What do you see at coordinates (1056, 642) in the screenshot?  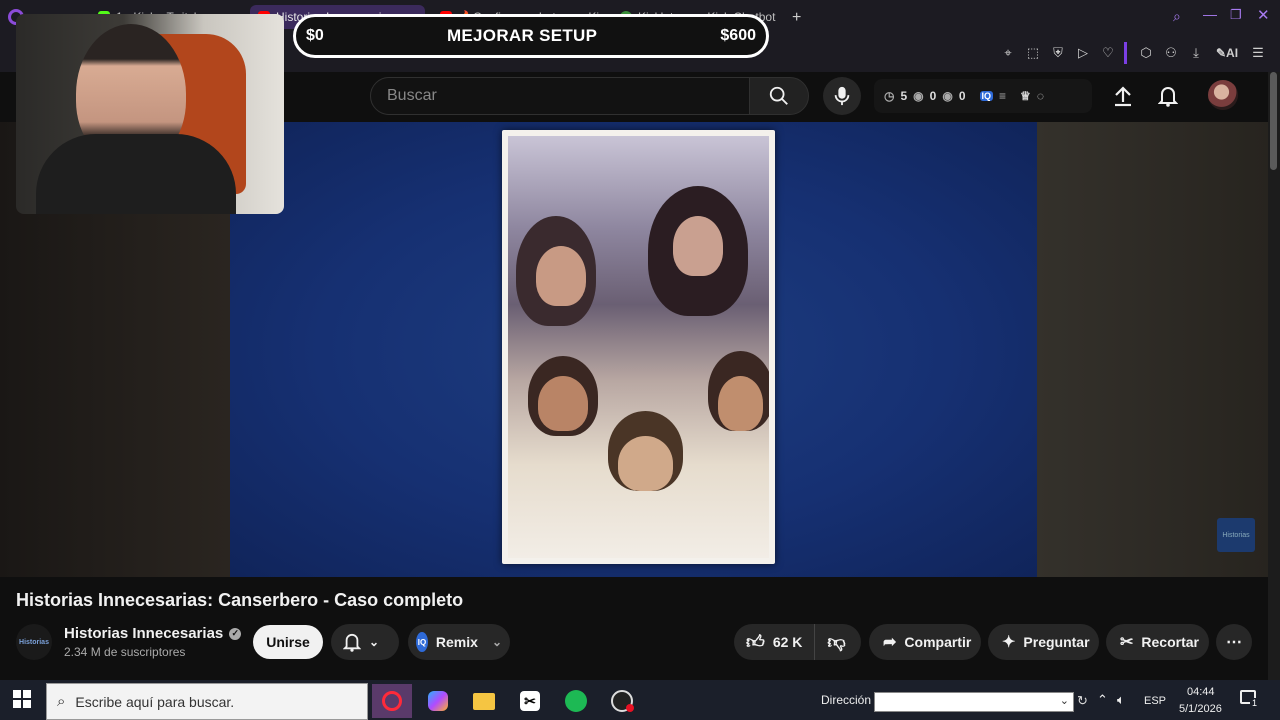 I see `ask-label: Preguntar` at bounding box center [1056, 642].